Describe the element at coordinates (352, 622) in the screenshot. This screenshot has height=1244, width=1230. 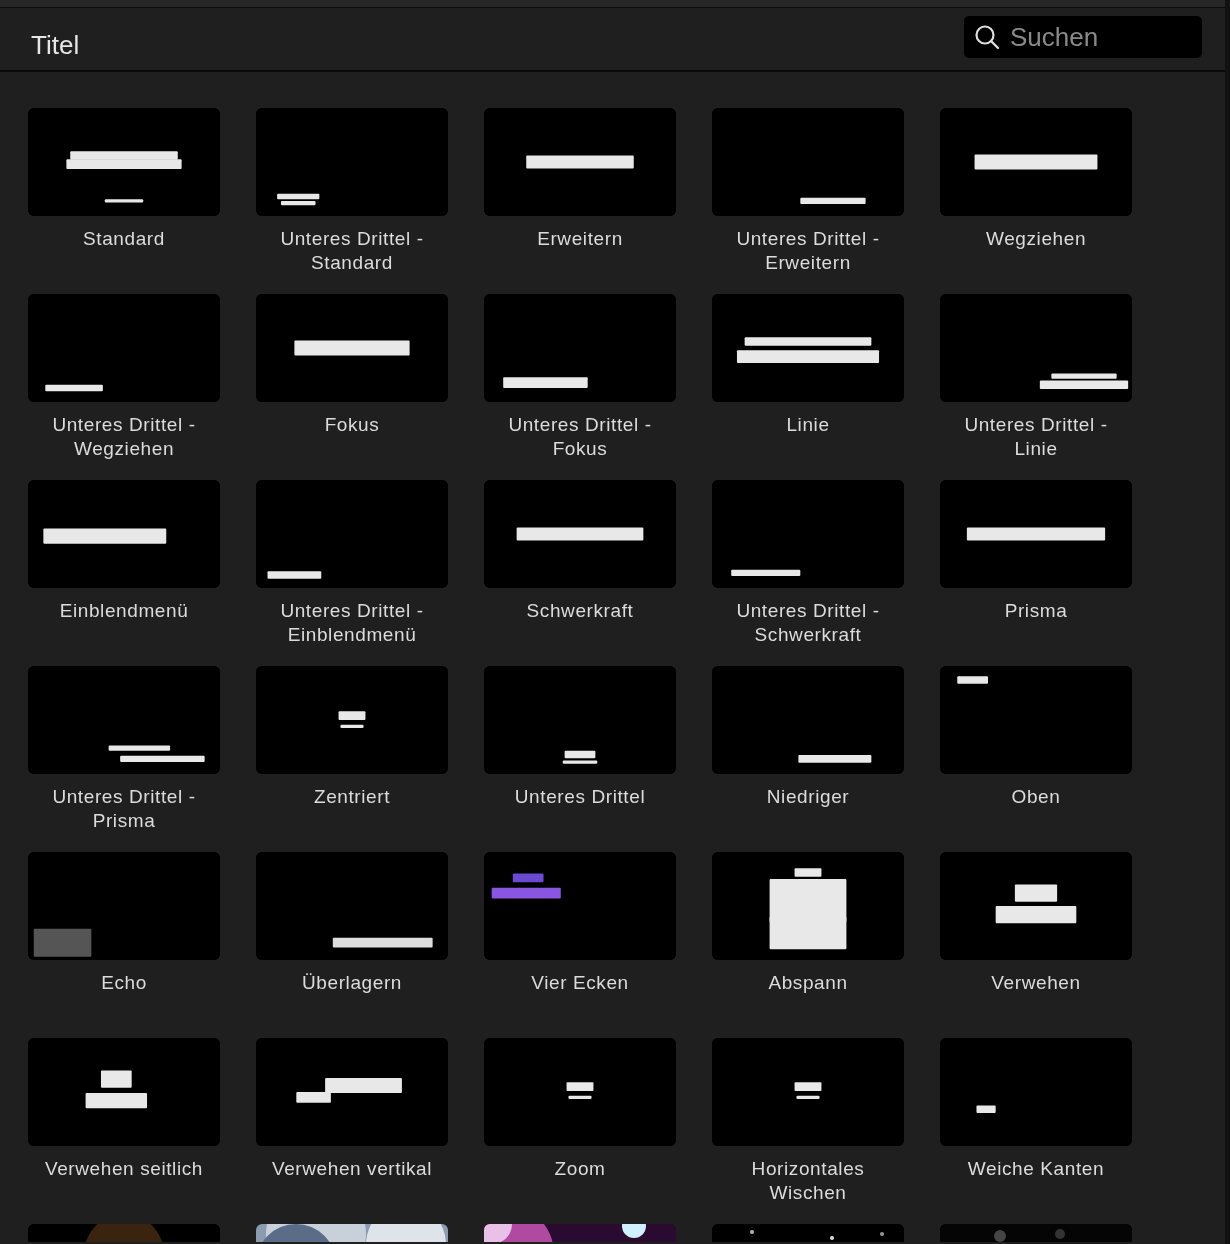
I see `title-label: Unteres Drittel - Einblendmenü` at that location.